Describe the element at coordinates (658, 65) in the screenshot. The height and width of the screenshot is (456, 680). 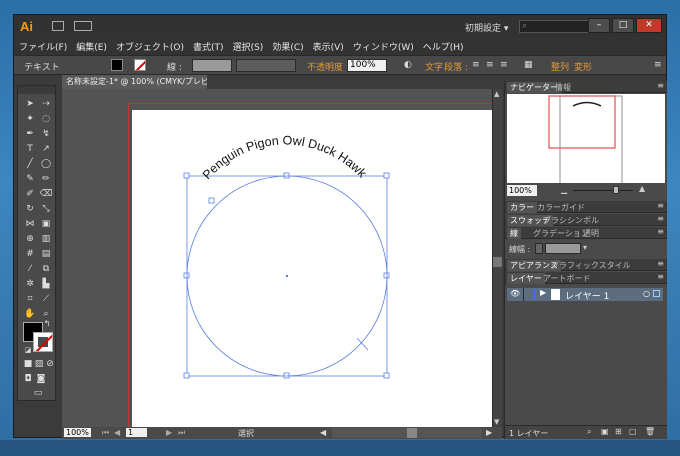
I see `control-bar-menu-icon: ≡` at that location.